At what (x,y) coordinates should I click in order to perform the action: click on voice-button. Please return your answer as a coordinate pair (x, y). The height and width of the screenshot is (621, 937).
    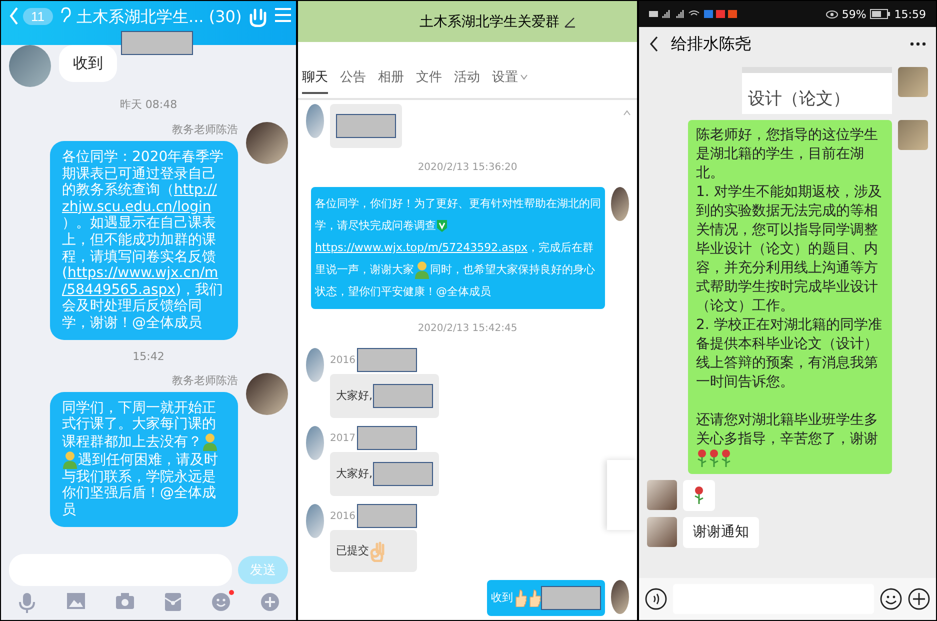
    Looking at the image, I should click on (656, 599).